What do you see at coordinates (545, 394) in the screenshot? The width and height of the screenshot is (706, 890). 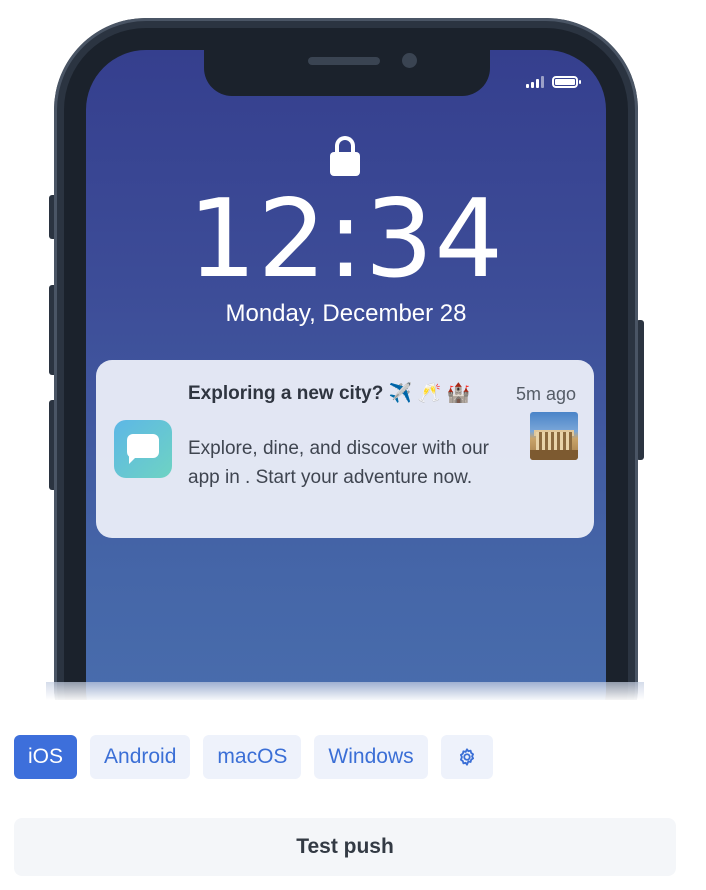 I see `notification-time: 5m ago` at bounding box center [545, 394].